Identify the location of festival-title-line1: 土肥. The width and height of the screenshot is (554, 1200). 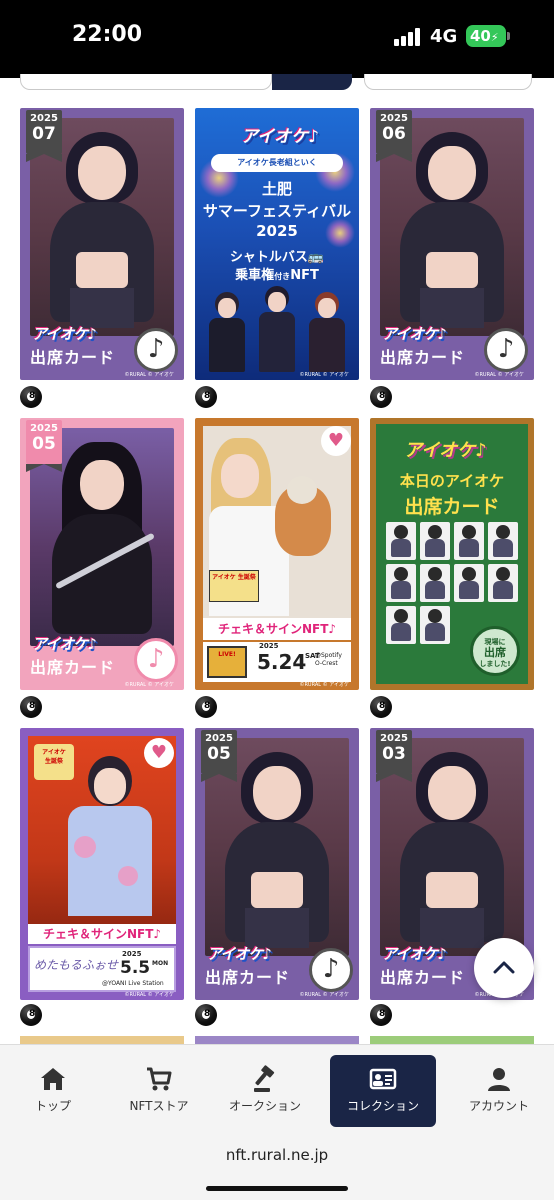
(276, 189).